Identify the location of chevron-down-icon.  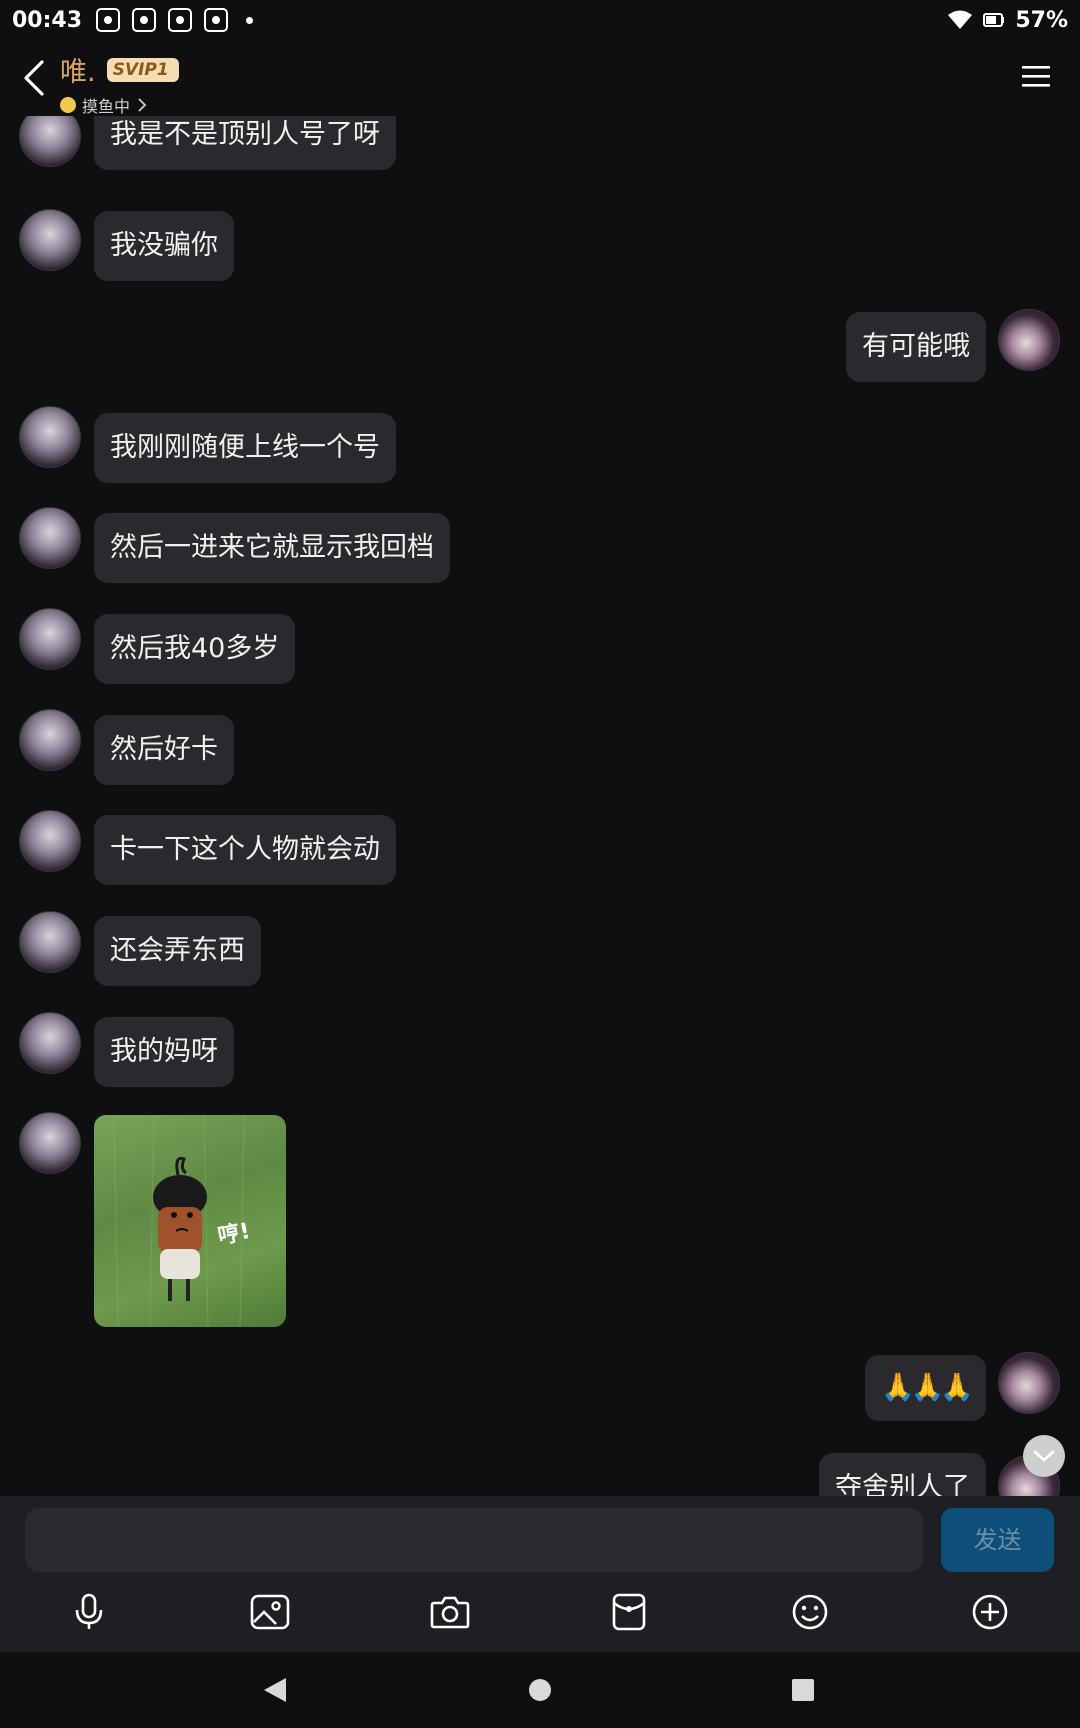
(1044, 1456).